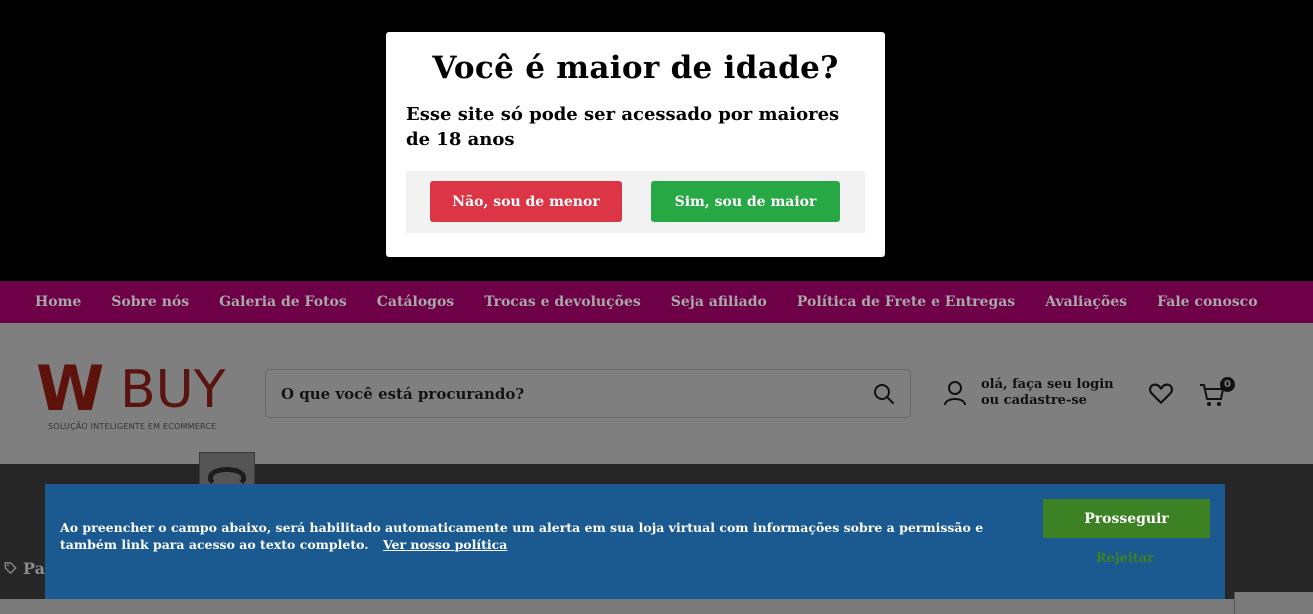  Describe the element at coordinates (719, 302) in the screenshot. I see `nav-item-afiliado: Seja afiliado` at that location.